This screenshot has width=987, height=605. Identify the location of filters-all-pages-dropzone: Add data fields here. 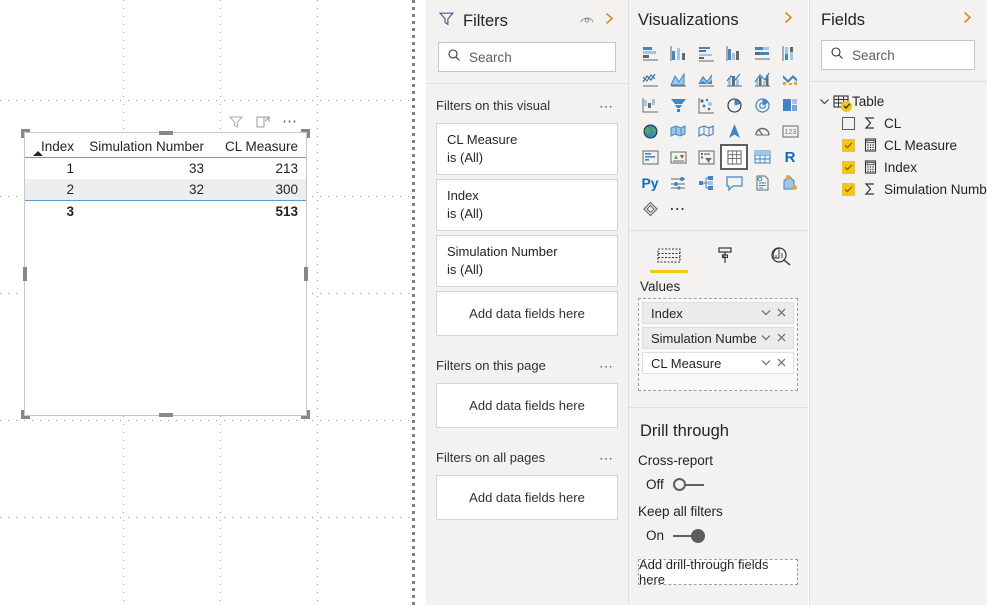
(527, 497).